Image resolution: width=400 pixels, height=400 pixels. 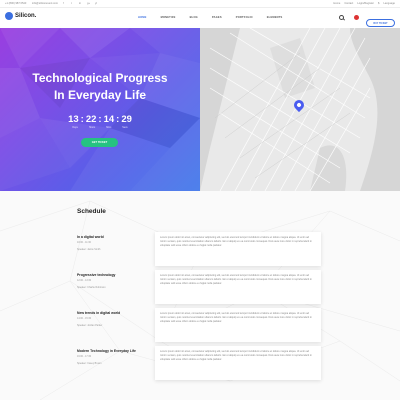 I want to click on schedule-item-title: Modern Technology in Everyday Life, so click(x=106, y=351).